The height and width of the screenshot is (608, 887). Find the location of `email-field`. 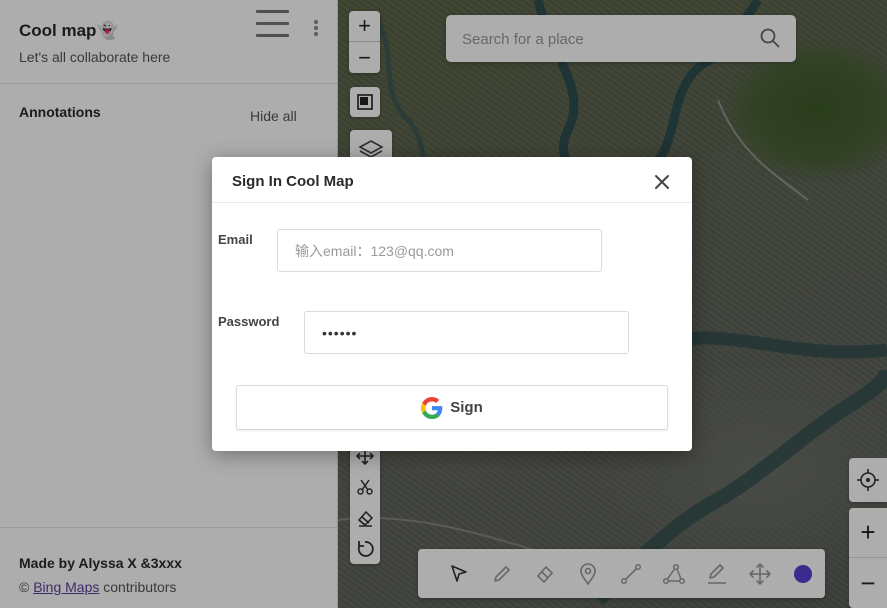

email-field is located at coordinates (439, 250).